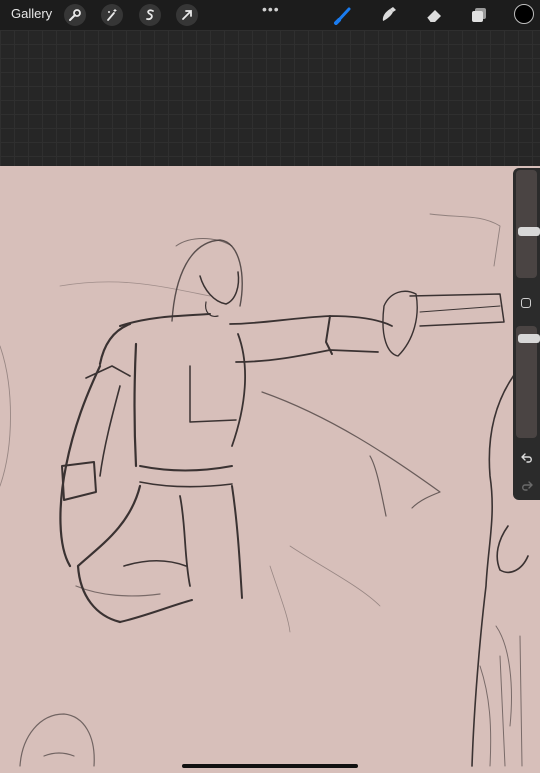 The height and width of the screenshot is (773, 540). What do you see at coordinates (524, 14) in the screenshot?
I see `color-swatch-button` at bounding box center [524, 14].